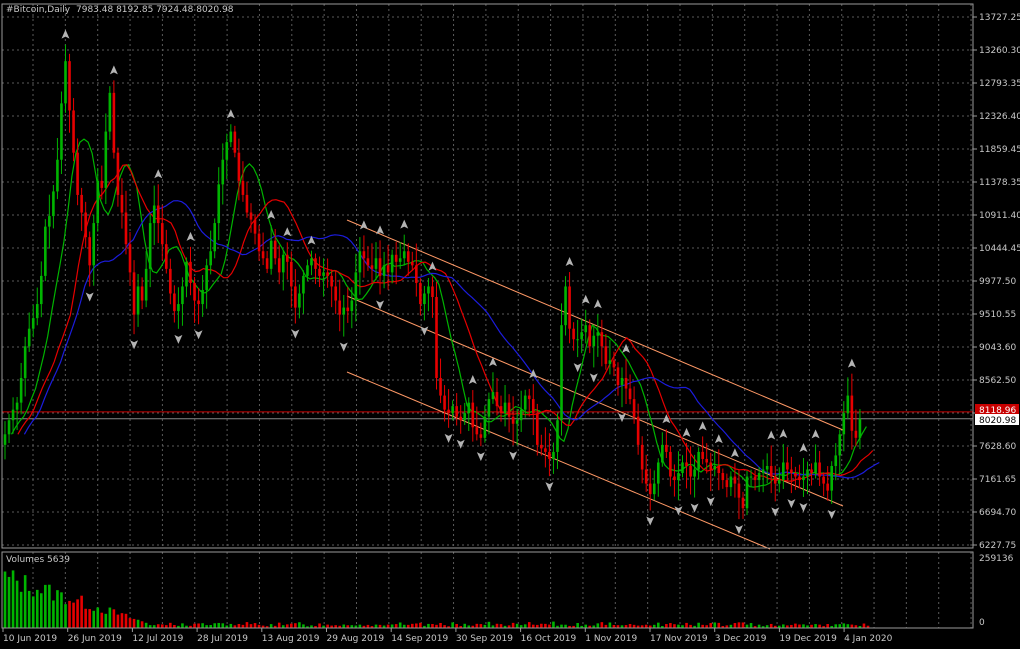 Image resolution: width=1020 pixels, height=649 pixels. What do you see at coordinates (982, 623) in the screenshot?
I see `volume-zero-label: 0` at bounding box center [982, 623].